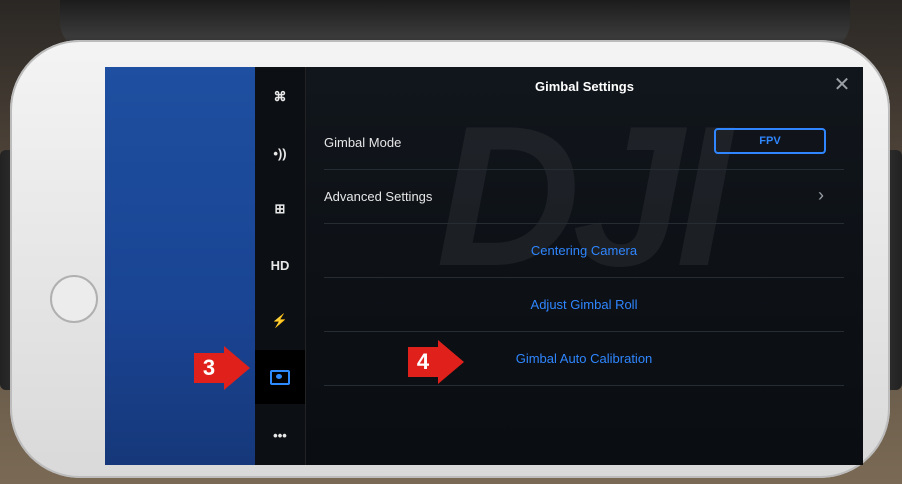  I want to click on gimbal-mode-label: Gimbal Mode, so click(363, 142).